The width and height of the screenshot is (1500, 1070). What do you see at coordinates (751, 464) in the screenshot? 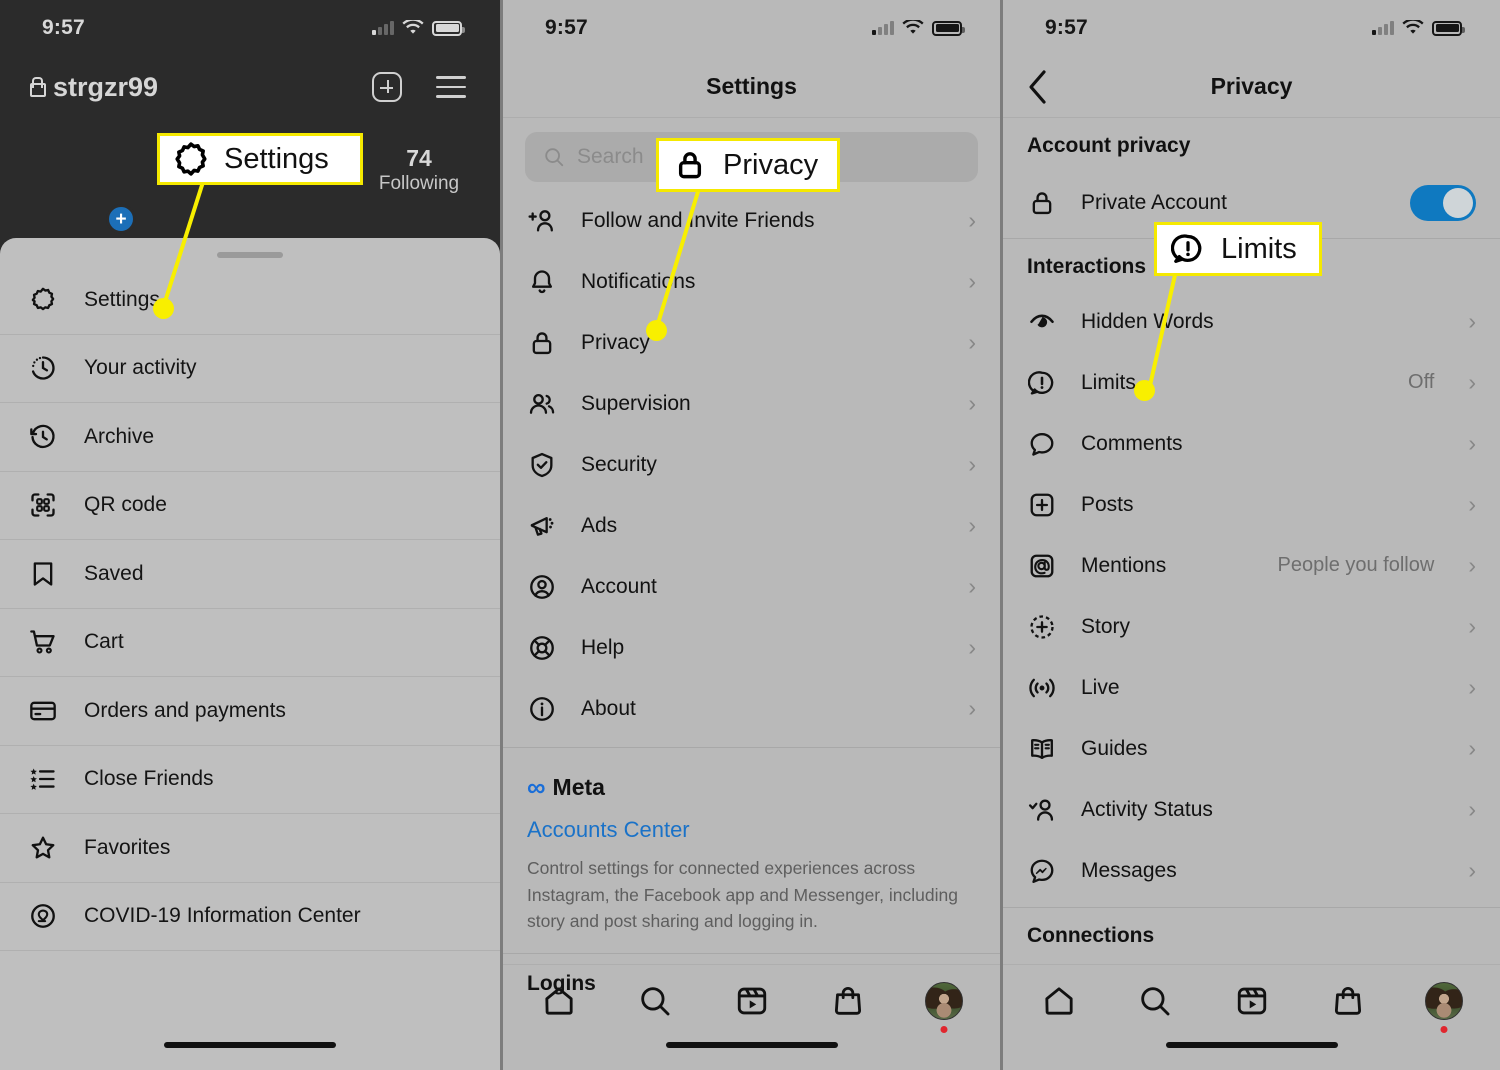
I see `settings-row-security: Security ›` at bounding box center [751, 464].